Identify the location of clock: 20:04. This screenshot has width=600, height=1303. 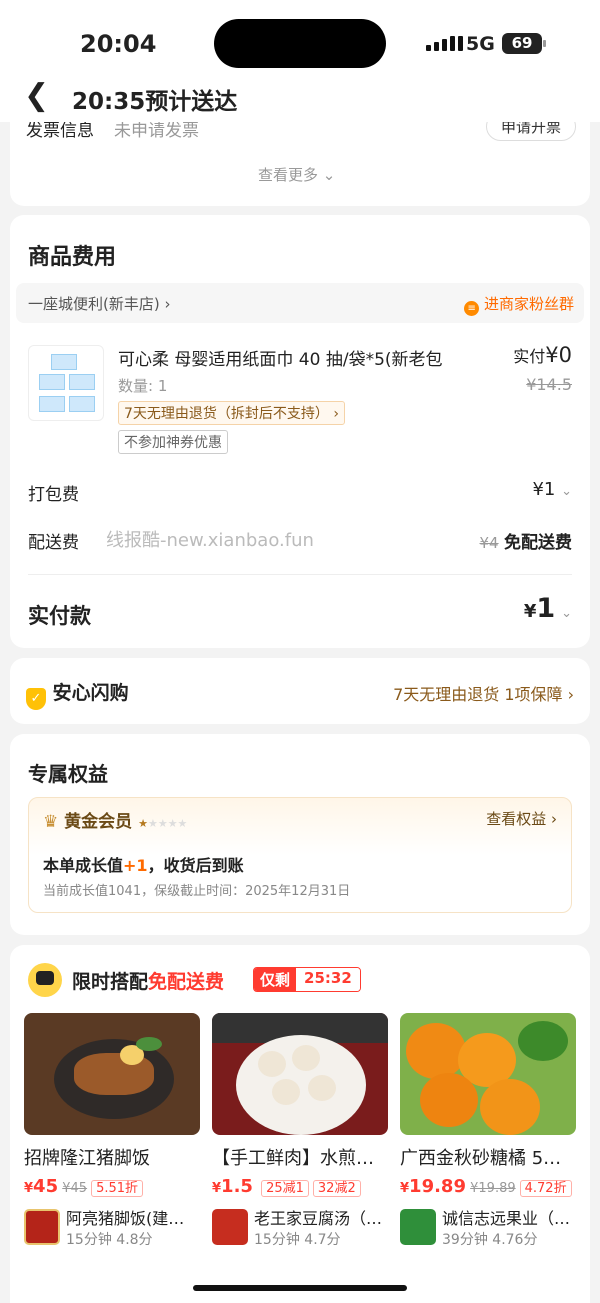
(118, 44).